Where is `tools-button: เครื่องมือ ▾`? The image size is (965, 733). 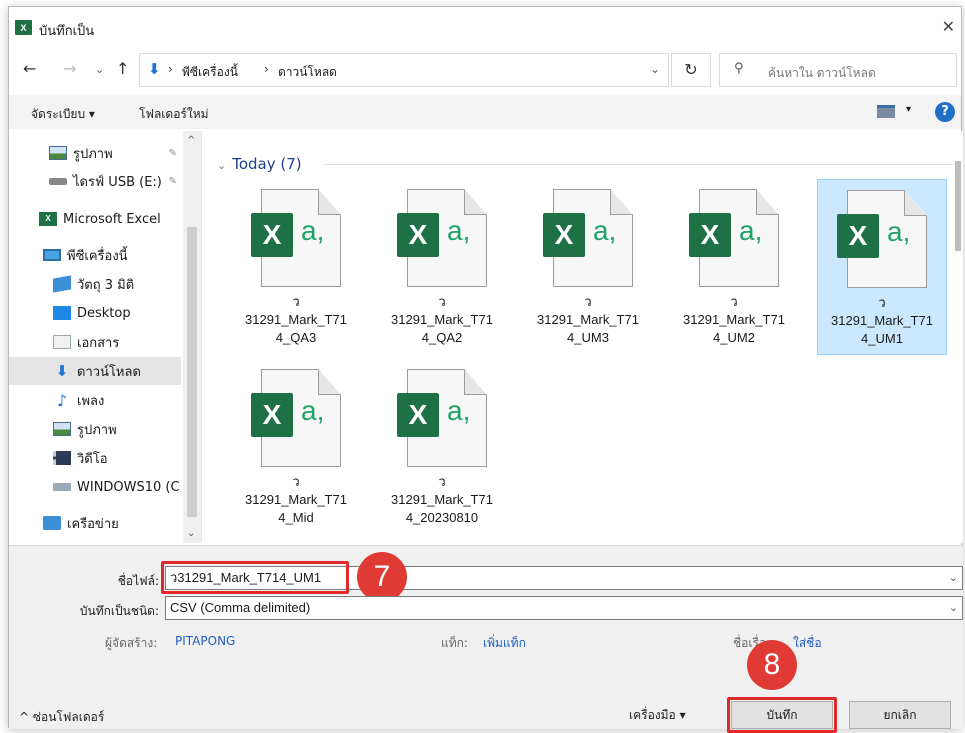 tools-button: เครื่องมือ ▾ is located at coordinates (657, 715).